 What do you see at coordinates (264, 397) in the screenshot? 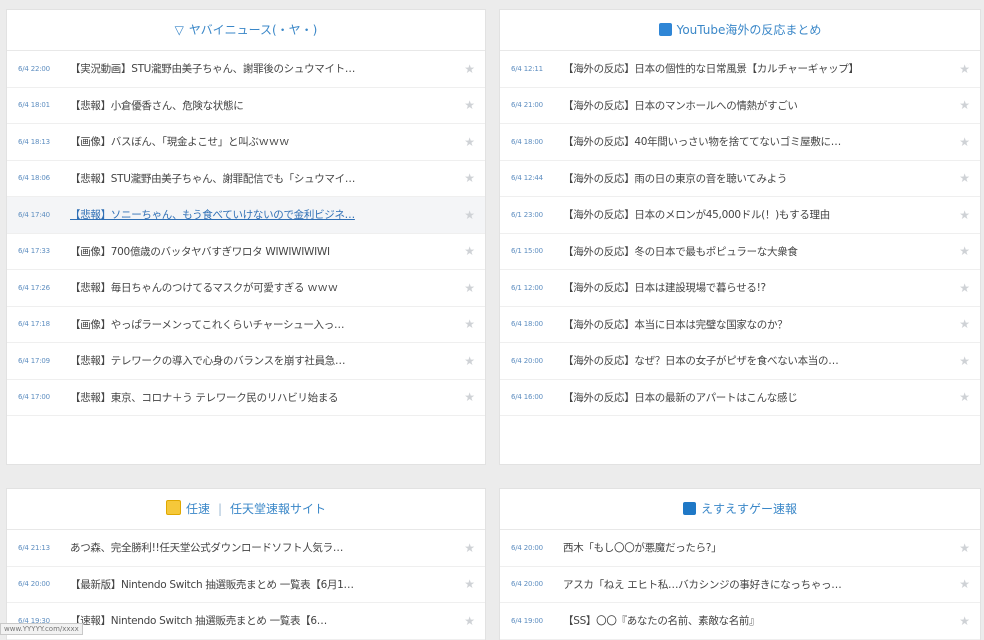
I see `article-title-link: 【悲報】東京、コロナ＋う テレワーク民のリハビリ始まる` at bounding box center [264, 397].